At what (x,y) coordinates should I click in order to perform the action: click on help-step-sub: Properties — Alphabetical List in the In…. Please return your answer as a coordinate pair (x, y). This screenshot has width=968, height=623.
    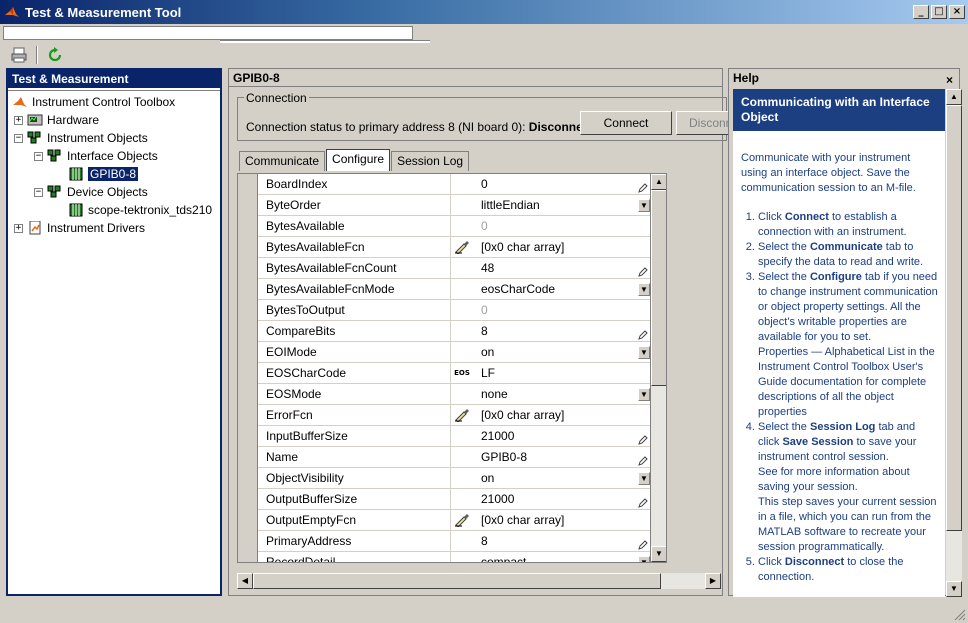
    Looking at the image, I should click on (848, 382).